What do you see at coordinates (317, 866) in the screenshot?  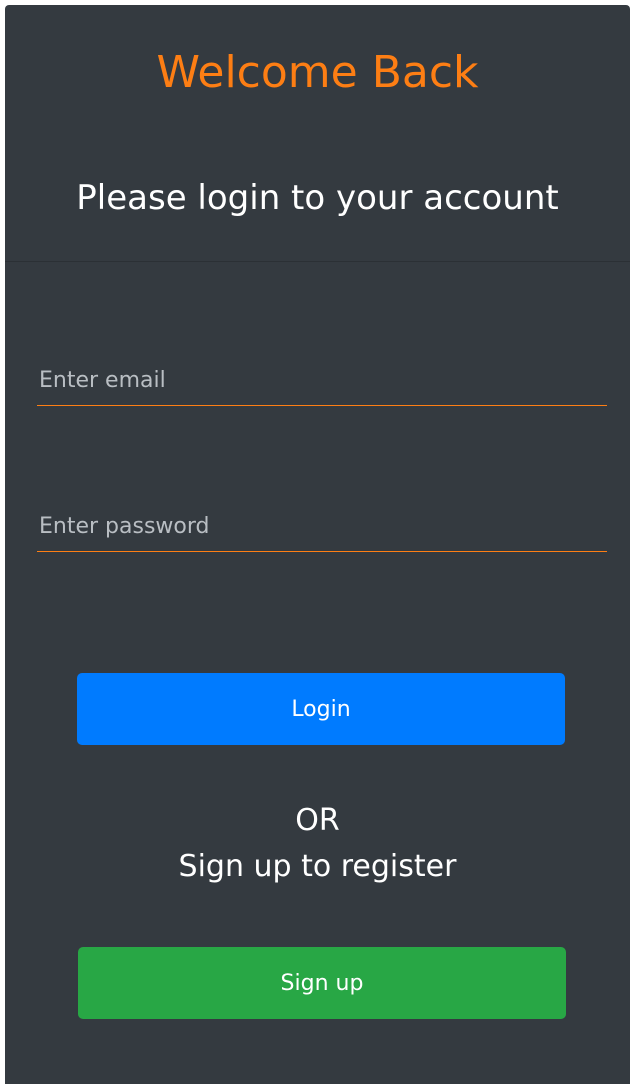 I see `register-prompt: Sign up to register` at bounding box center [317, 866].